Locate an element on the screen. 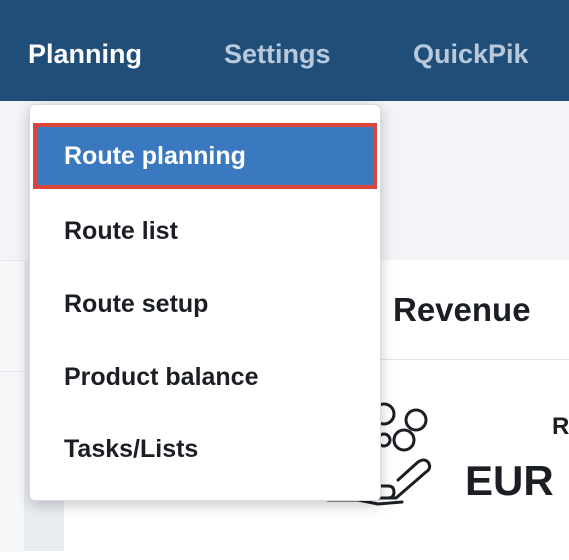  revenue-currency: EUR is located at coordinates (509, 480).